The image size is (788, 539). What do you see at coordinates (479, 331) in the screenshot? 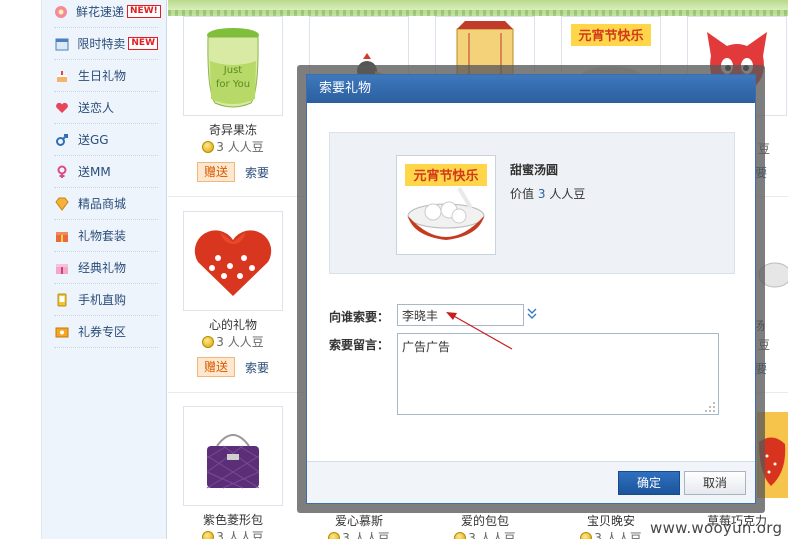
I see `annotation-arrow` at bounding box center [479, 331].